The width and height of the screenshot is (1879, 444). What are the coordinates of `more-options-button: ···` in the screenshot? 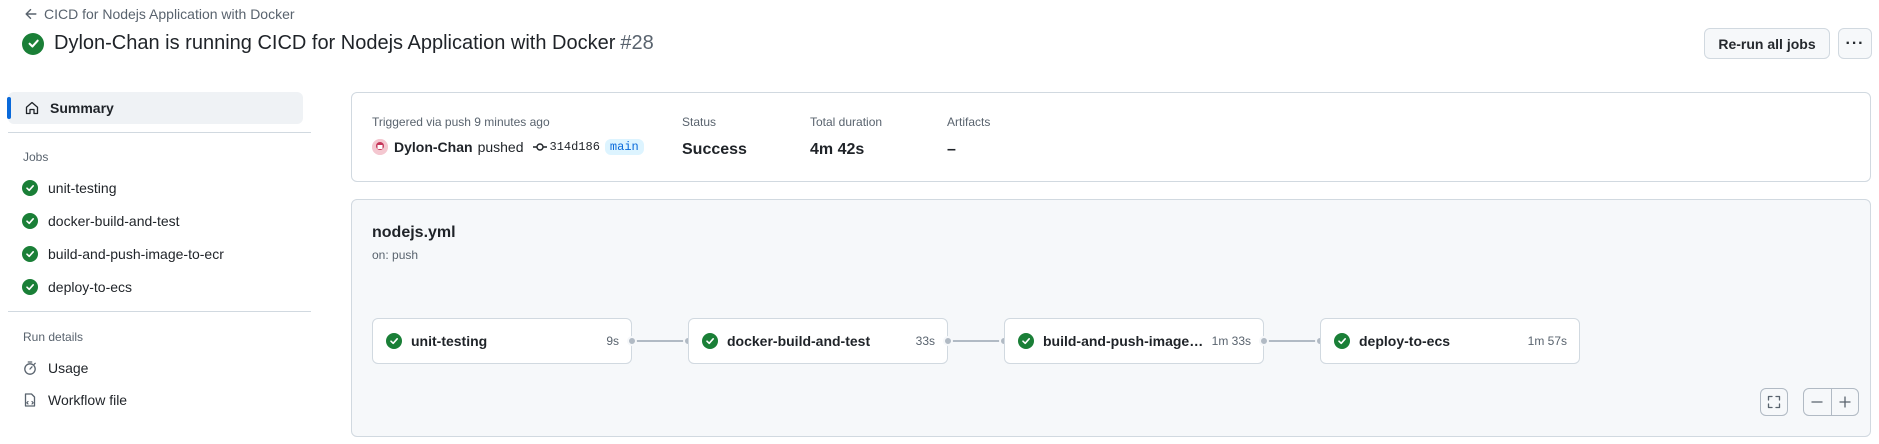 It's located at (1855, 43).